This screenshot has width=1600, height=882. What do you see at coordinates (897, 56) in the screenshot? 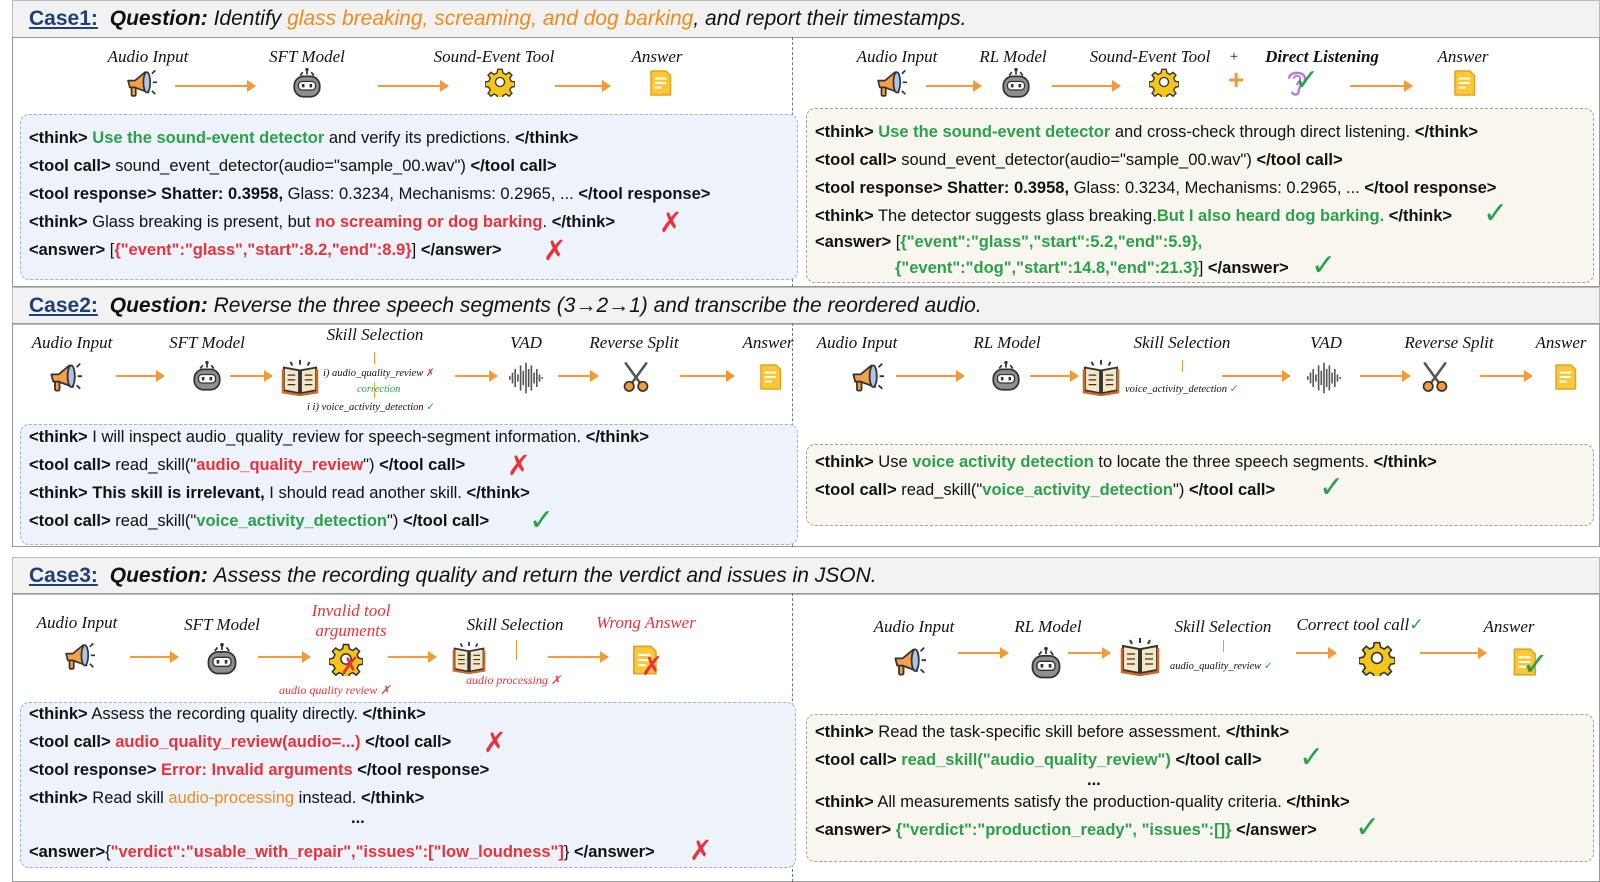
I see `case1-right-stage-audio-input: Audio Input` at bounding box center [897, 56].